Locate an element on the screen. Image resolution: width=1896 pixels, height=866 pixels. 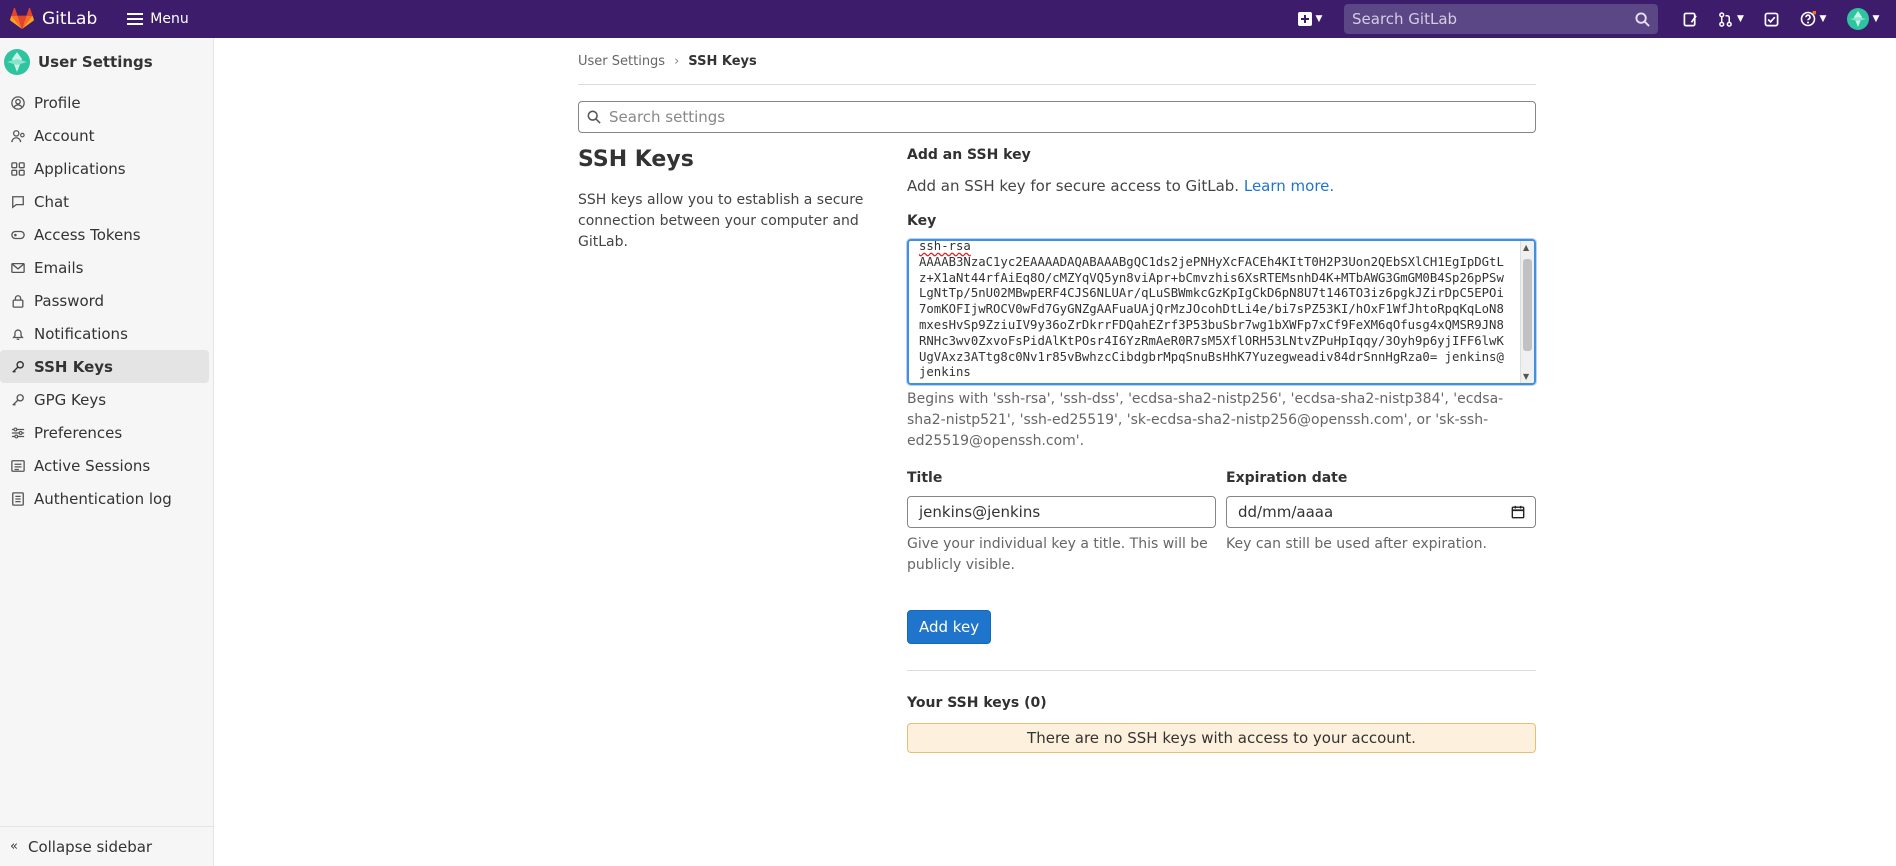
key-label: Key is located at coordinates (922, 221).